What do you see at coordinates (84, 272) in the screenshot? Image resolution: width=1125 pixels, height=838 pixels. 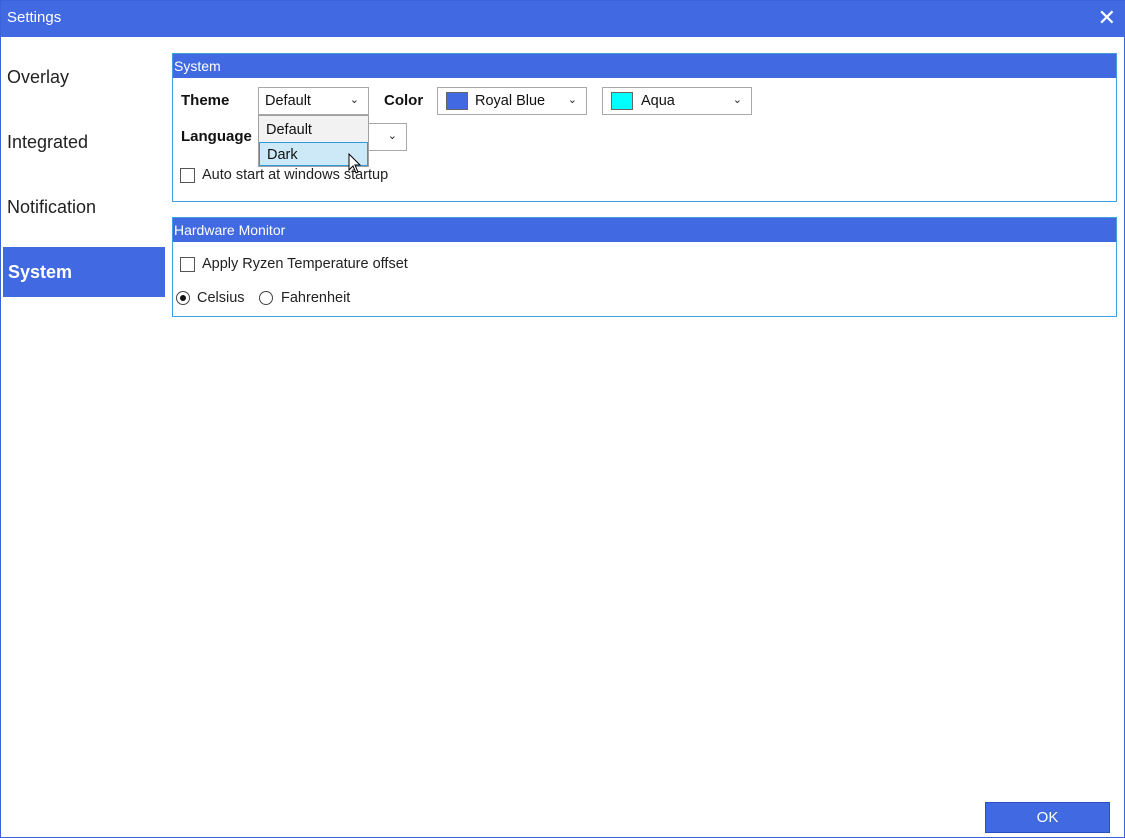 I see `nav-item-system: System` at bounding box center [84, 272].